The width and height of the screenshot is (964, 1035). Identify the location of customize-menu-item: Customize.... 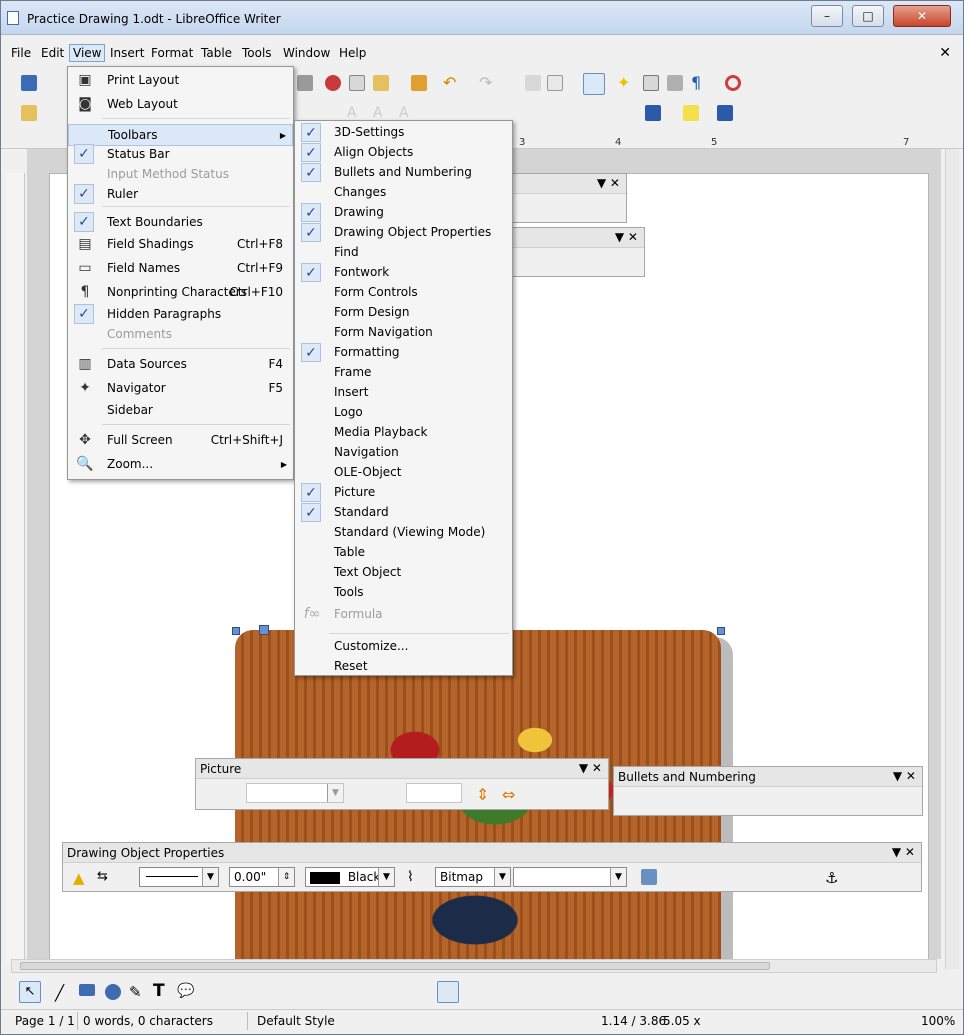
(403, 647).